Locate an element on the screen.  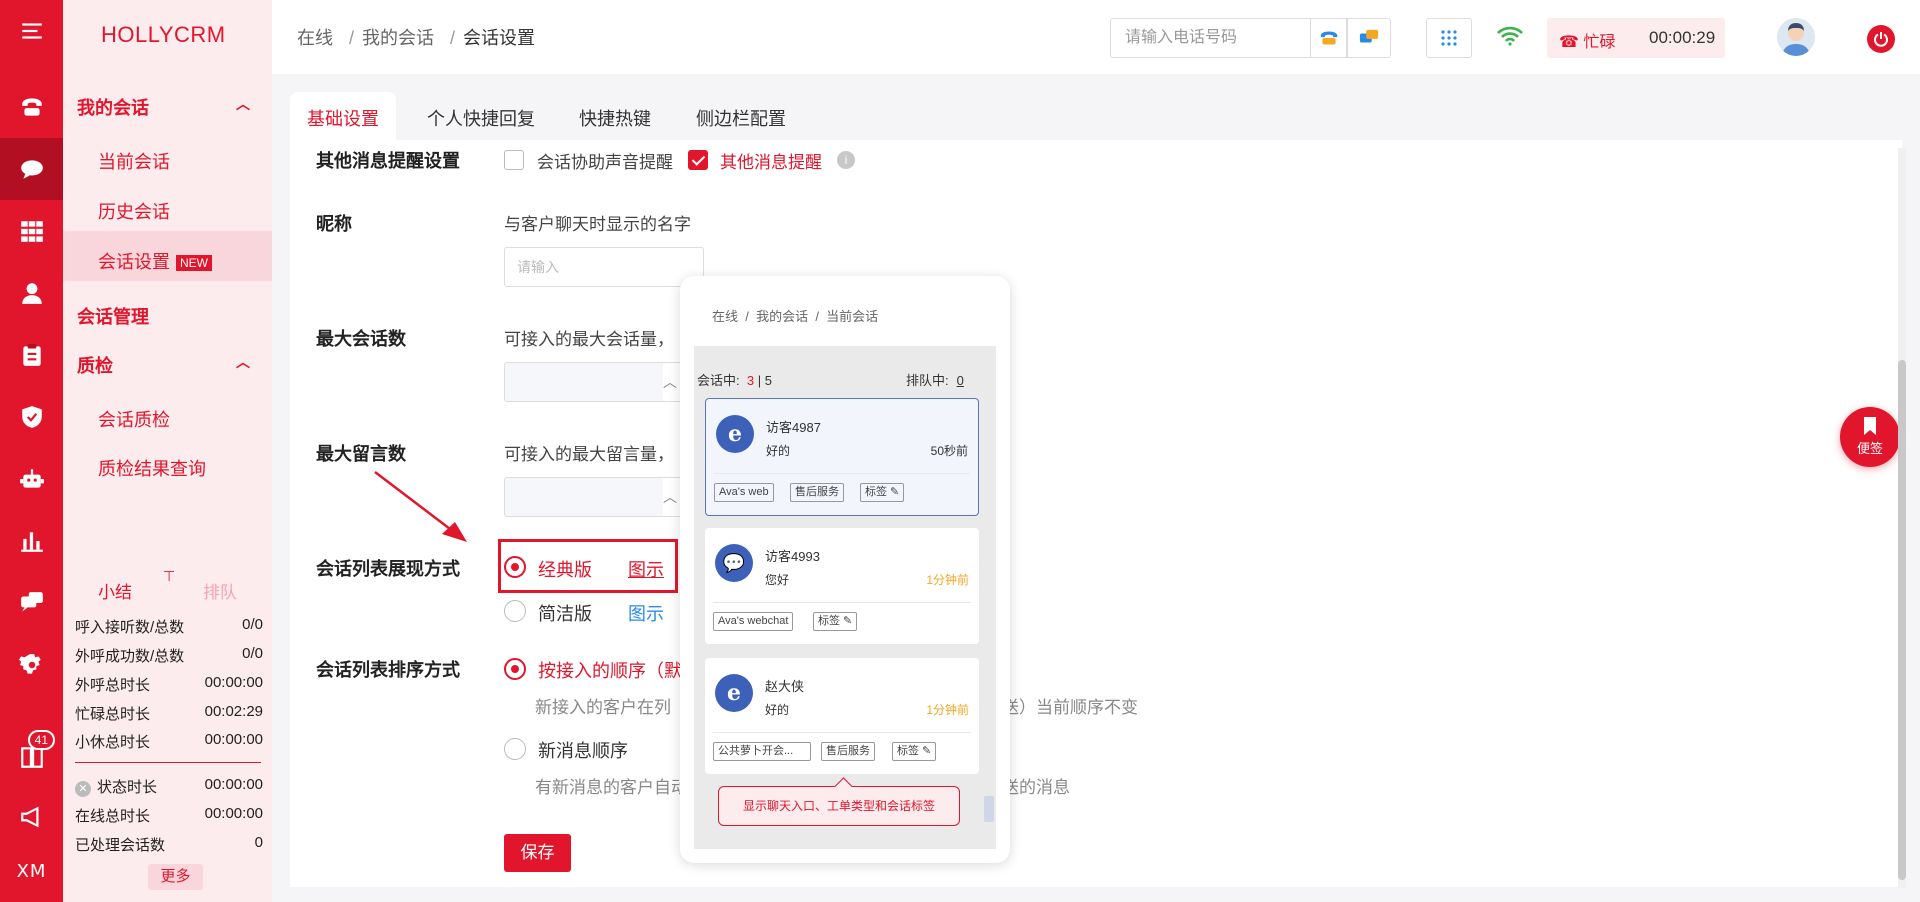
nickname-input: 请输入 is located at coordinates (604, 267).